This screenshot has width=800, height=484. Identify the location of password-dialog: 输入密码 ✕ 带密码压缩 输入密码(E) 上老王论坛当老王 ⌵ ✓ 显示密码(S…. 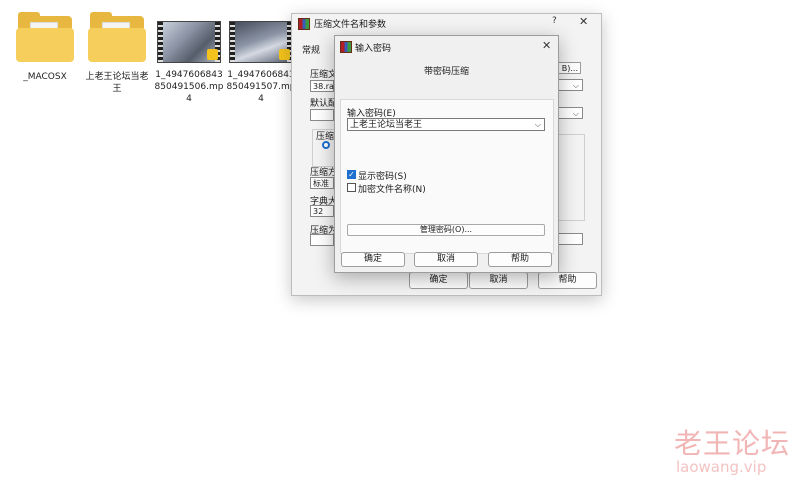
(446, 154).